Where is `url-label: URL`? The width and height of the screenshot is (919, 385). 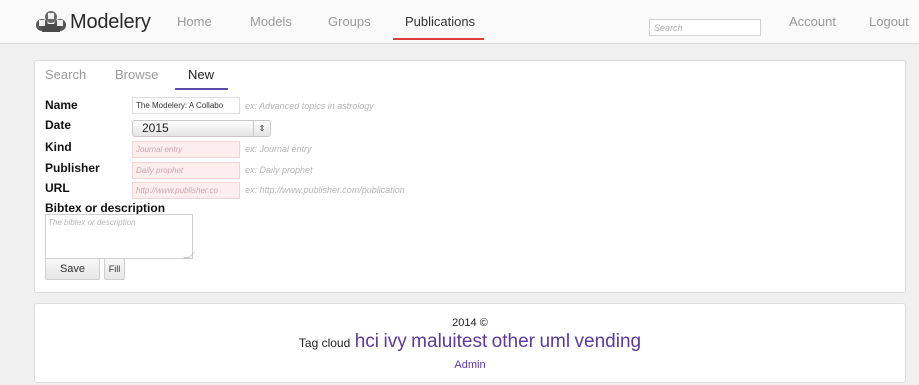
url-label: URL is located at coordinates (57, 188).